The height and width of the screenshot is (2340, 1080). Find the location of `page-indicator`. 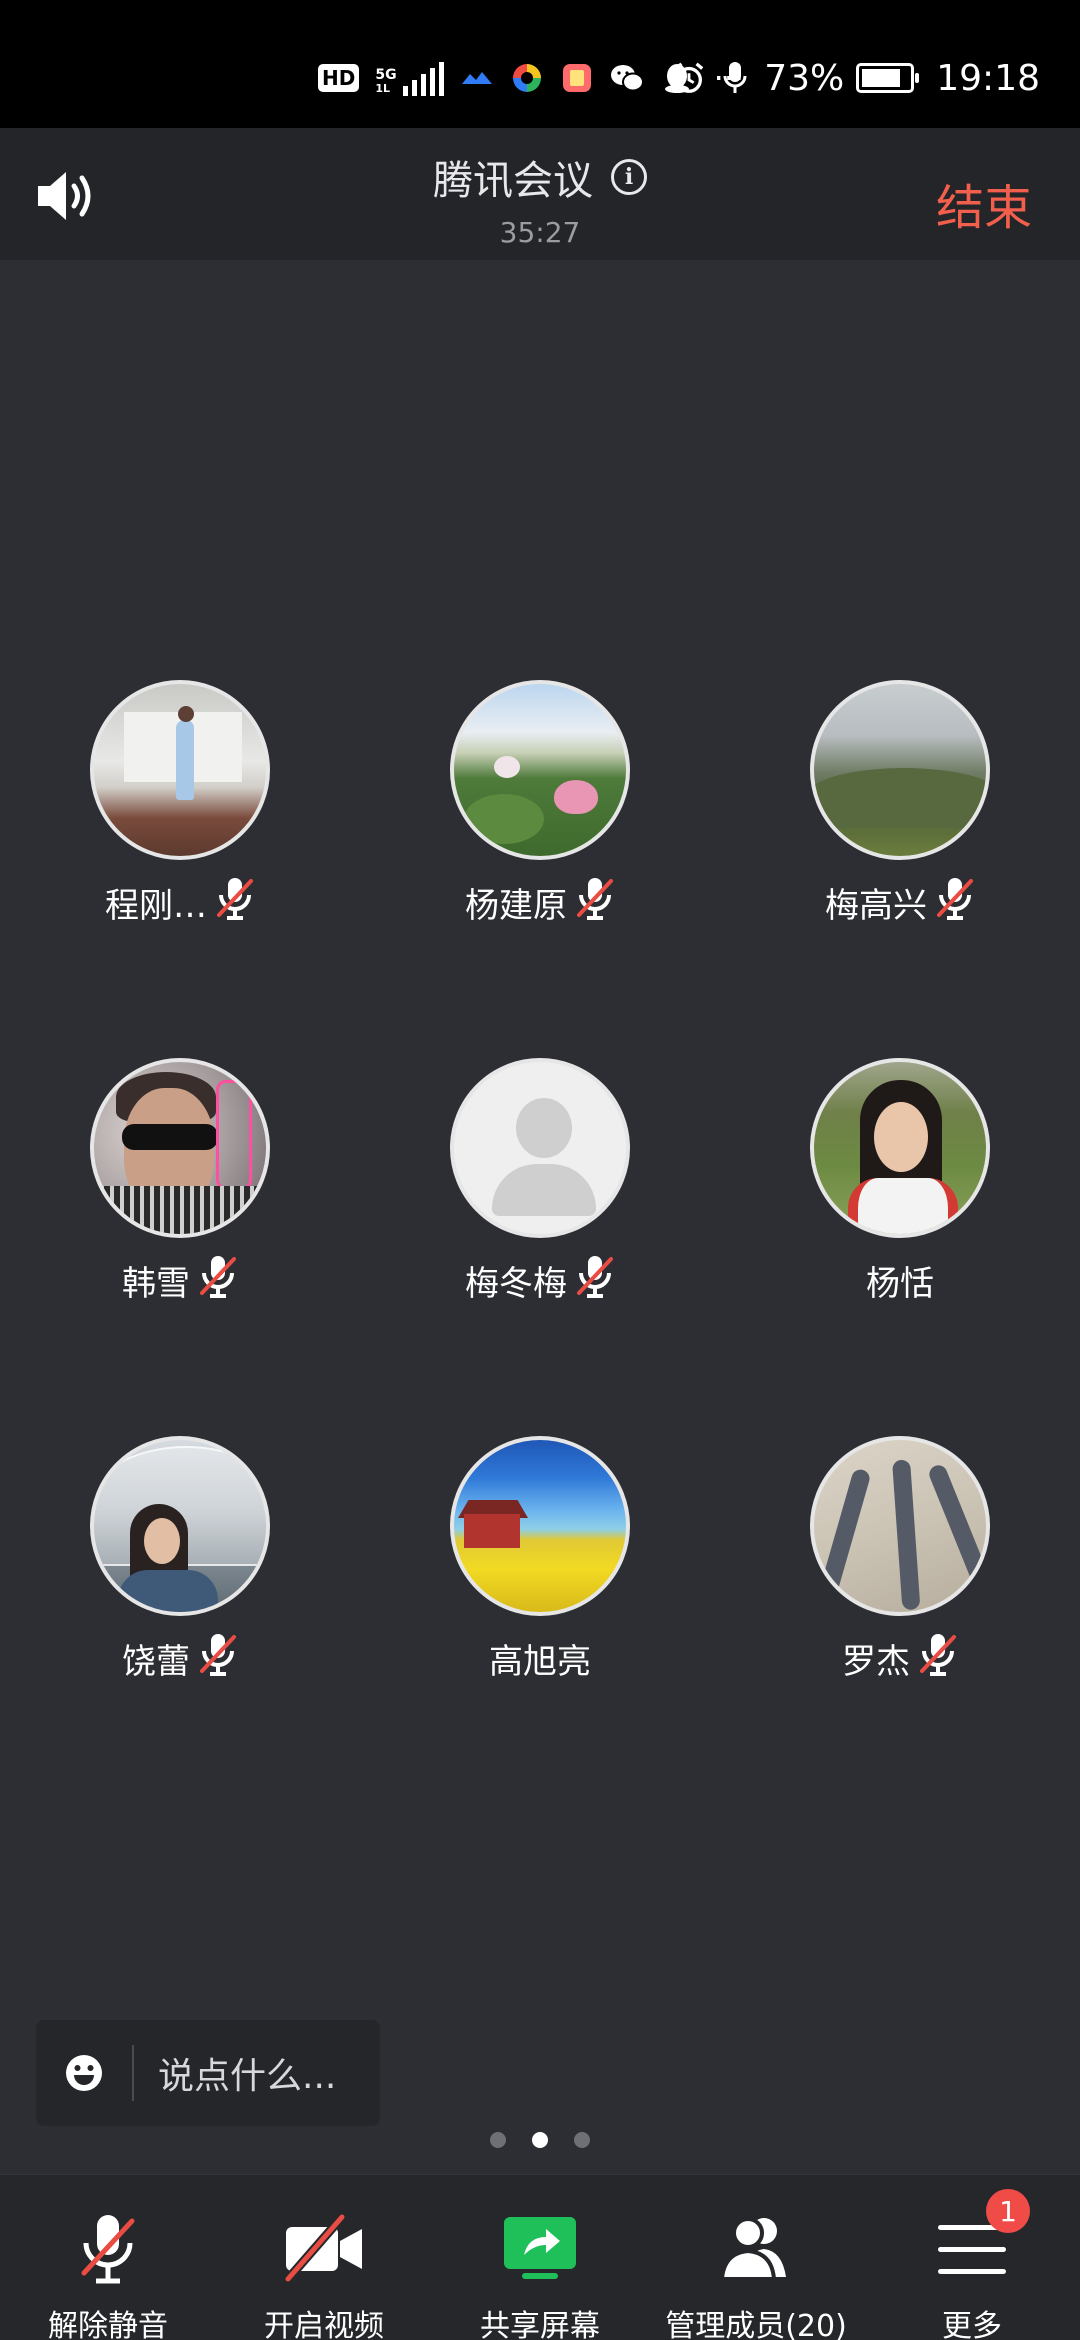

page-indicator is located at coordinates (540, 2140).